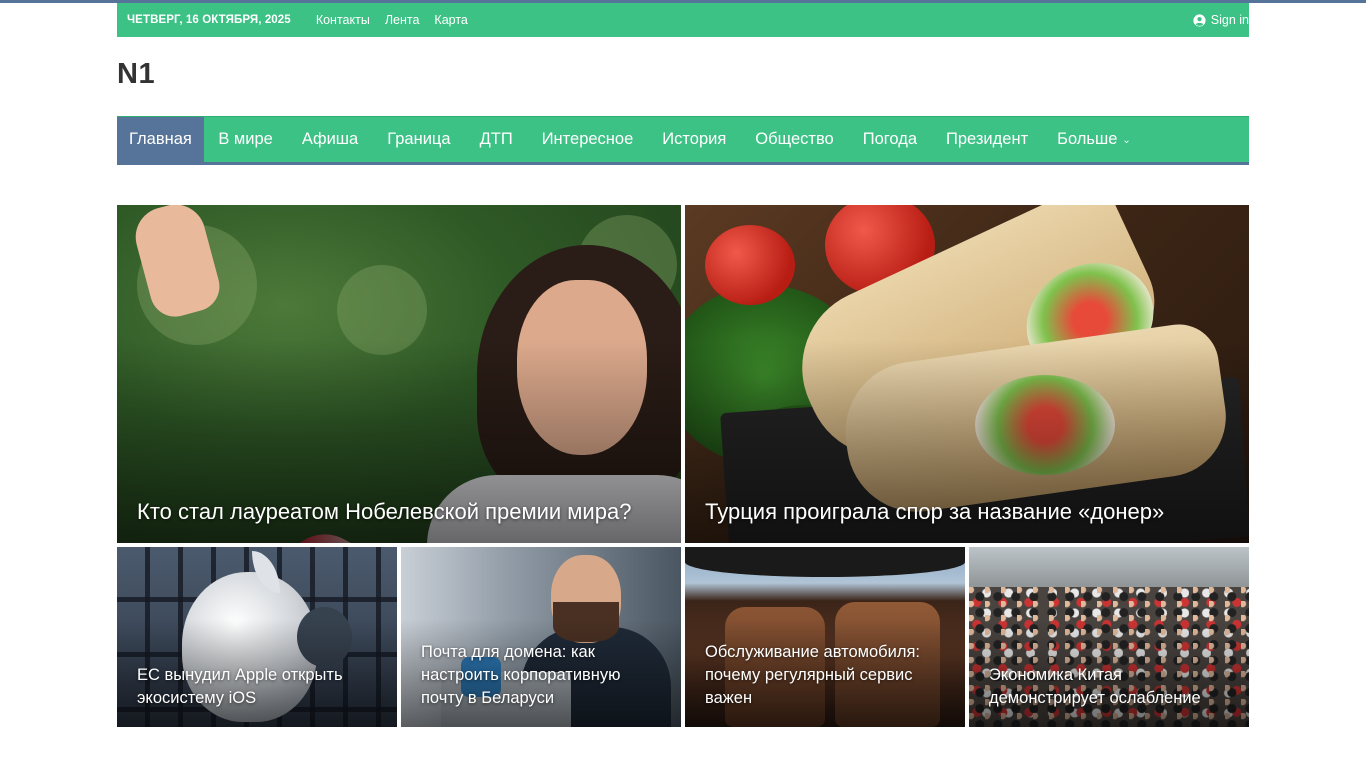  What do you see at coordinates (246, 139) in the screenshot?
I see `nav-item-world: В мире` at bounding box center [246, 139].